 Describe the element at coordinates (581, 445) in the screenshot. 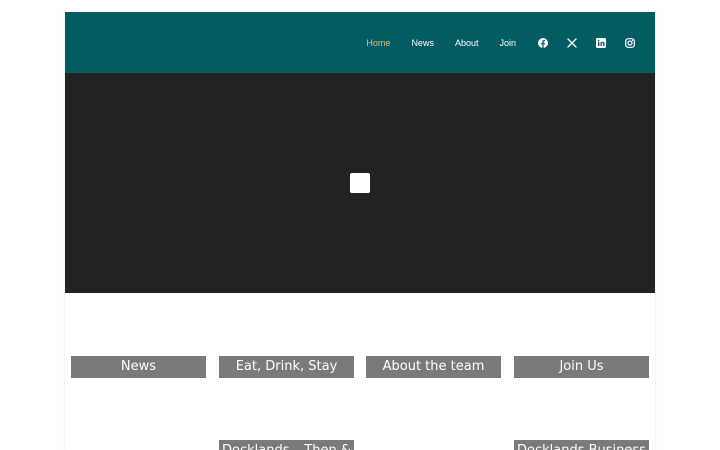

I see `tile-docklands-business: Docklands Business` at that location.